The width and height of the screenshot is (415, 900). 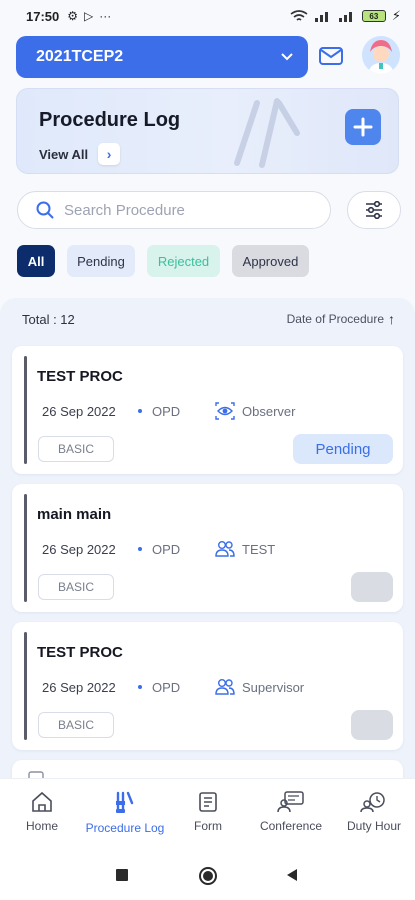 What do you see at coordinates (321, 17) in the screenshot?
I see `signal-icon` at bounding box center [321, 17].